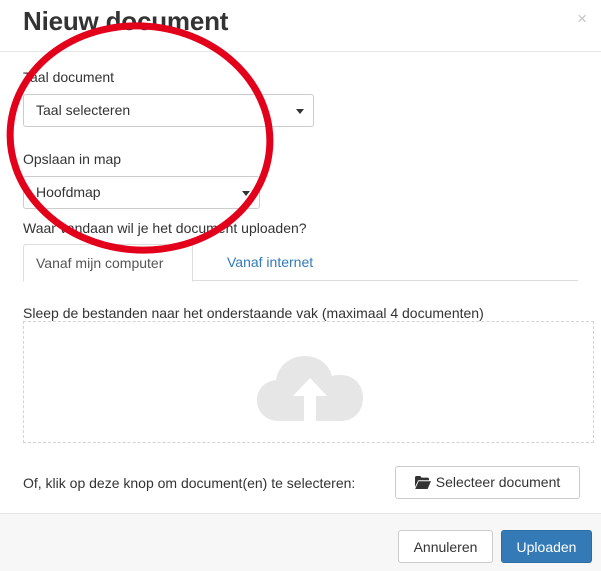 This screenshot has height=571, width=601. What do you see at coordinates (546, 546) in the screenshot?
I see `upload-button: Uploaden` at bounding box center [546, 546].